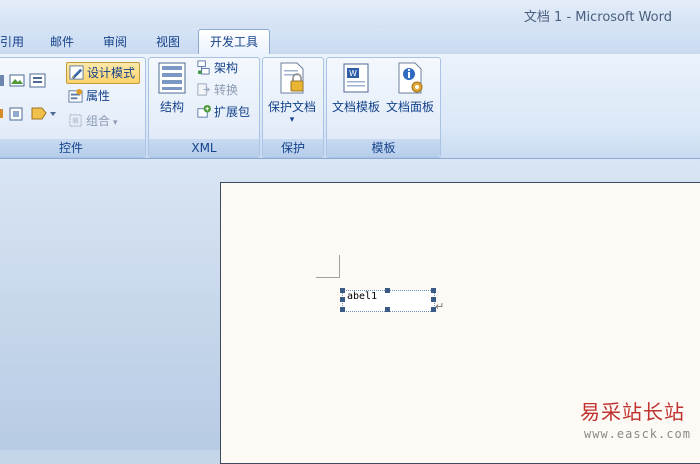  Describe the element at coordinates (292, 78) in the screenshot. I see `document-lock-icon` at that location.